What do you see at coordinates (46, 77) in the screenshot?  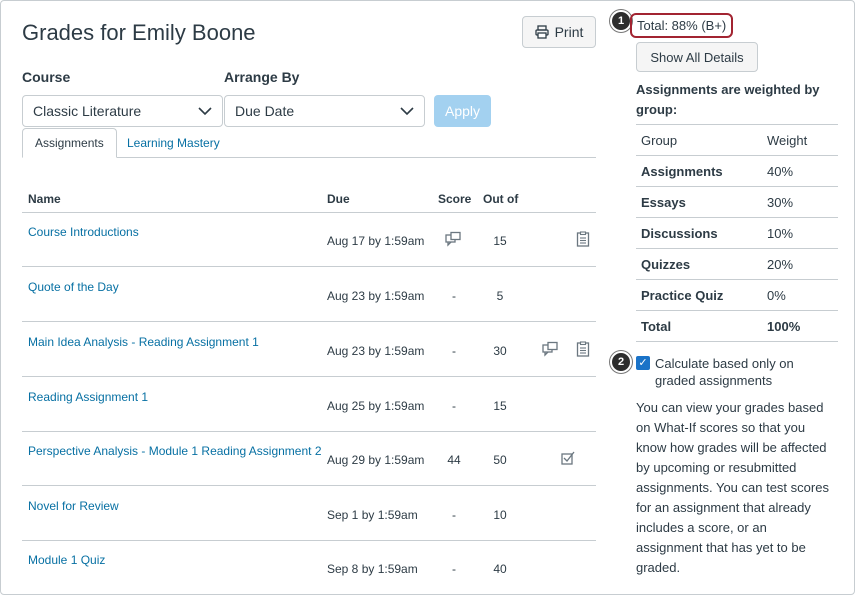 I see `course-label: Course` at bounding box center [46, 77].